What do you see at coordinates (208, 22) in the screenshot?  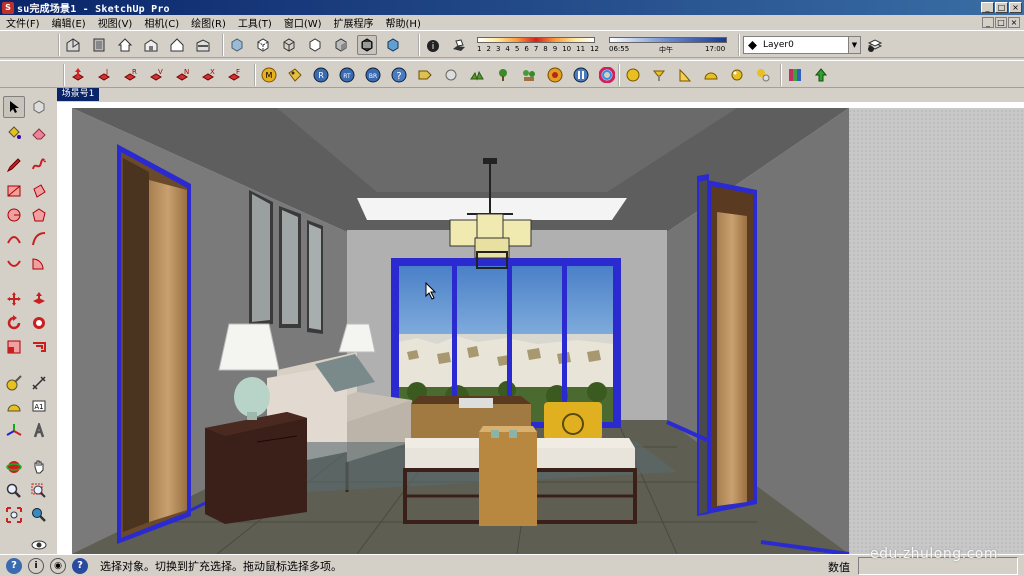 I see `menu-draw: 绘图(R)` at bounding box center [208, 22].